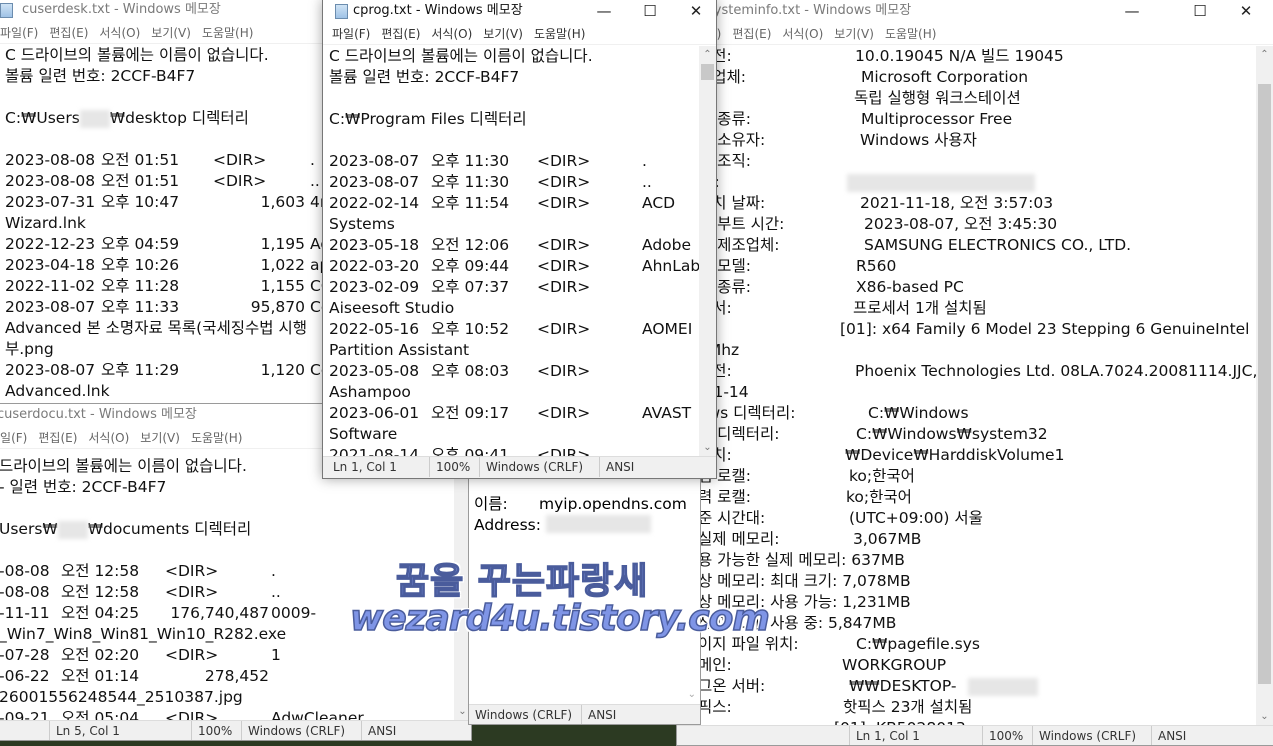 The height and width of the screenshot is (746, 1273). What do you see at coordinates (945, 77) in the screenshot?
I see `sysinfo-value: Microsoft Corporation` at bounding box center [945, 77].